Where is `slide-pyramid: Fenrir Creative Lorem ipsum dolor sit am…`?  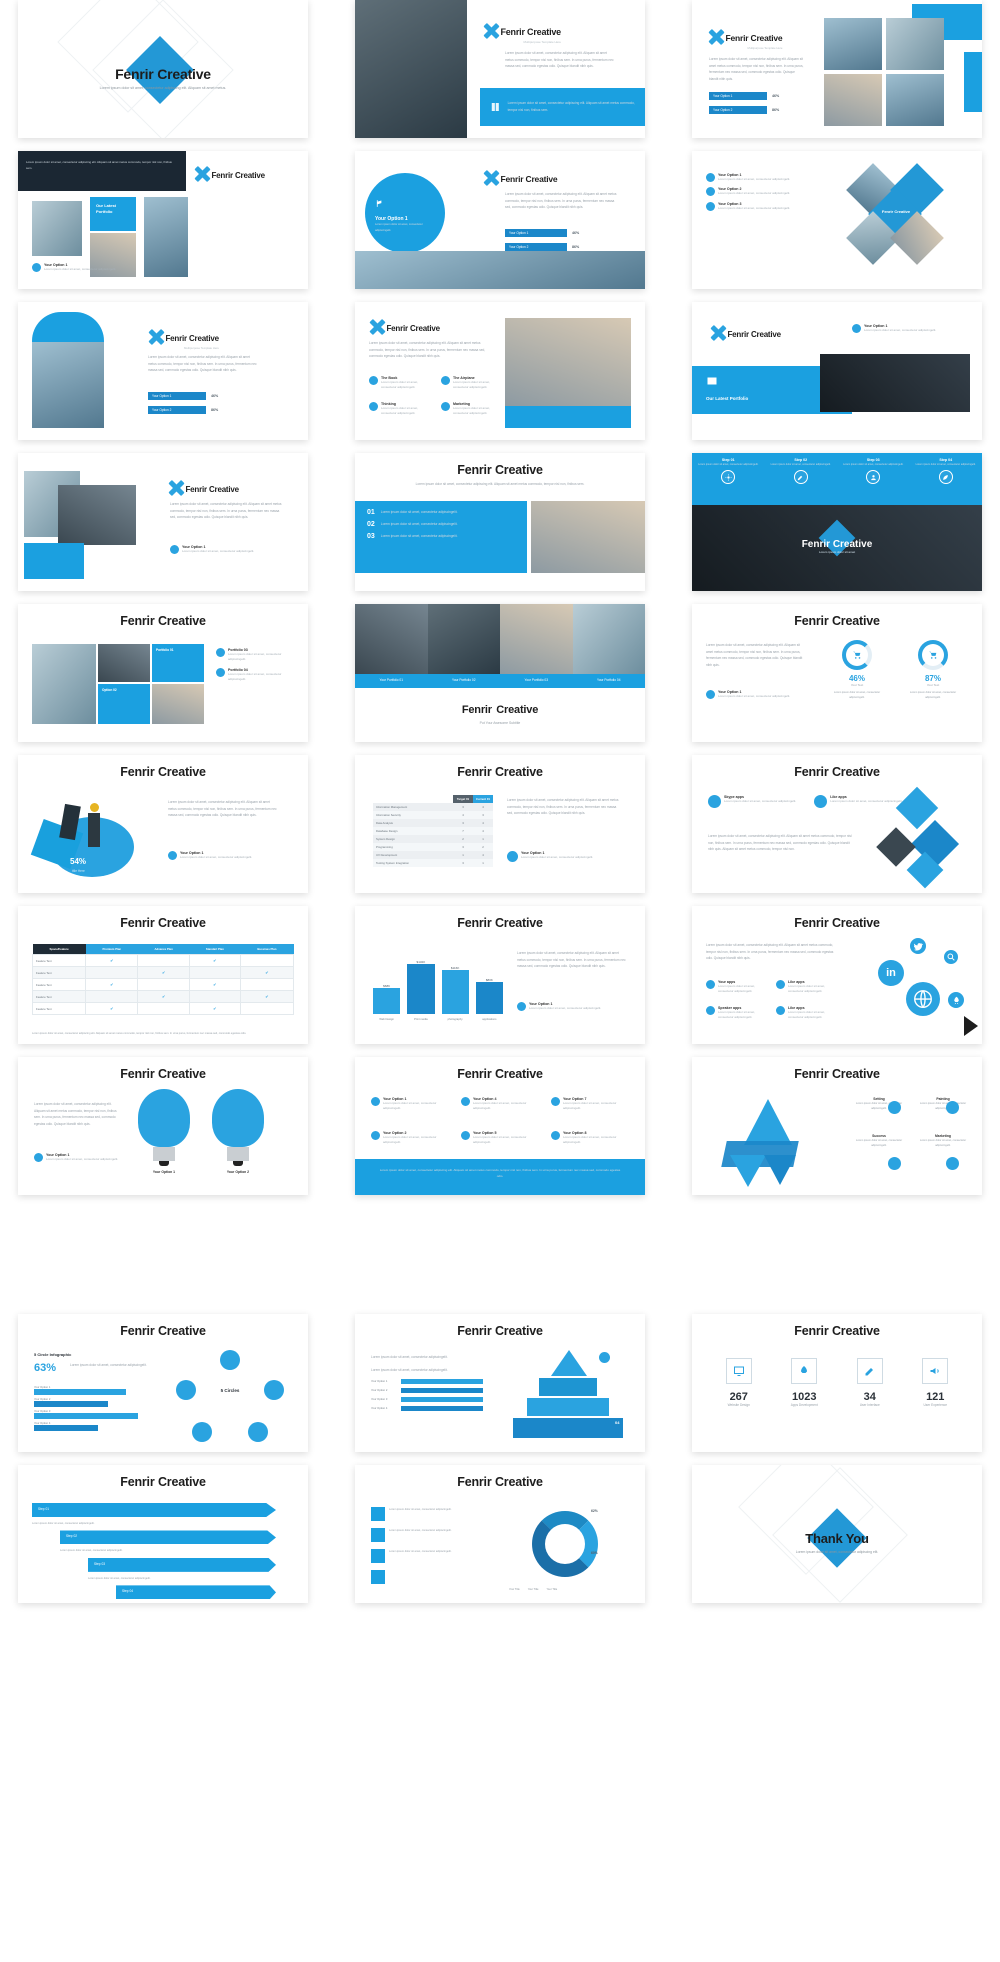
slide-pyramid: Fenrir Creative Lorem ipsum dolor sit am… is located at coordinates (500, 1383).